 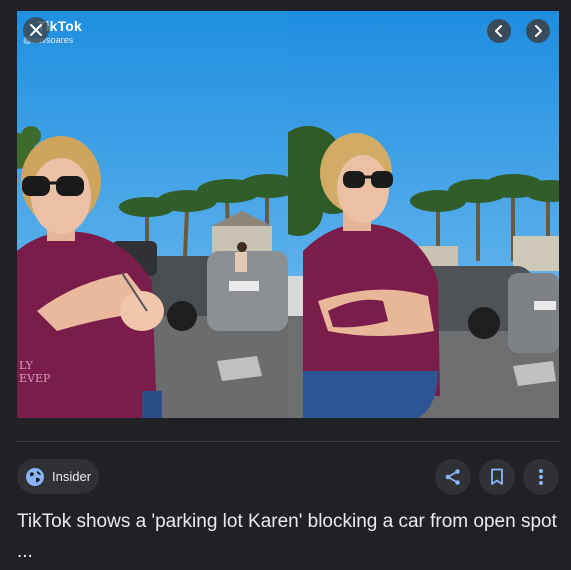 I want to click on bookmark-icon, so click(x=497, y=476).